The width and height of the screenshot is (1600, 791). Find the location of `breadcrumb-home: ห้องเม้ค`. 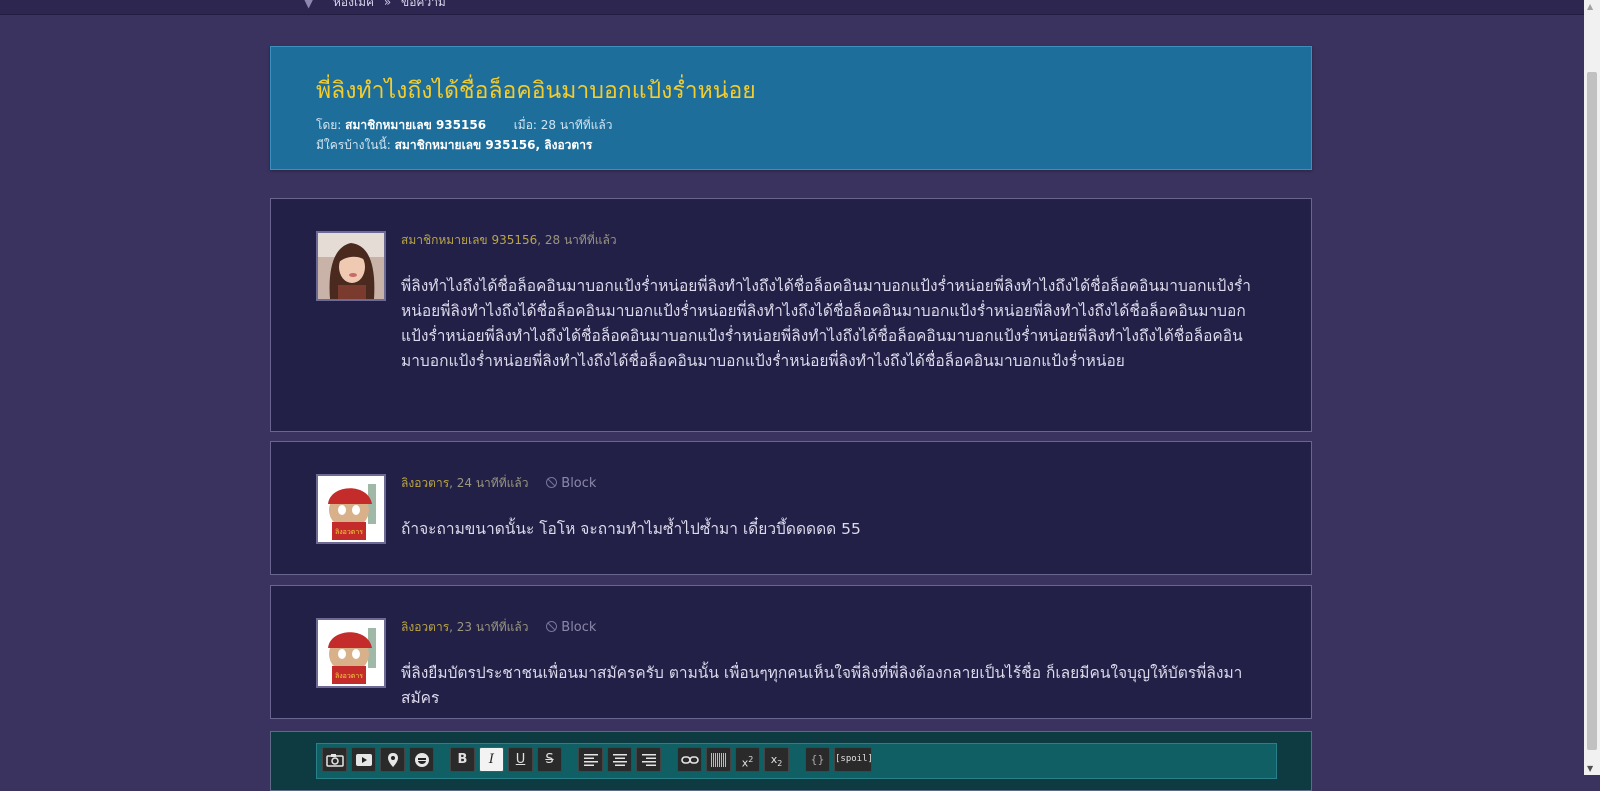

breadcrumb-home: ห้องเม้ค is located at coordinates (353, 4).